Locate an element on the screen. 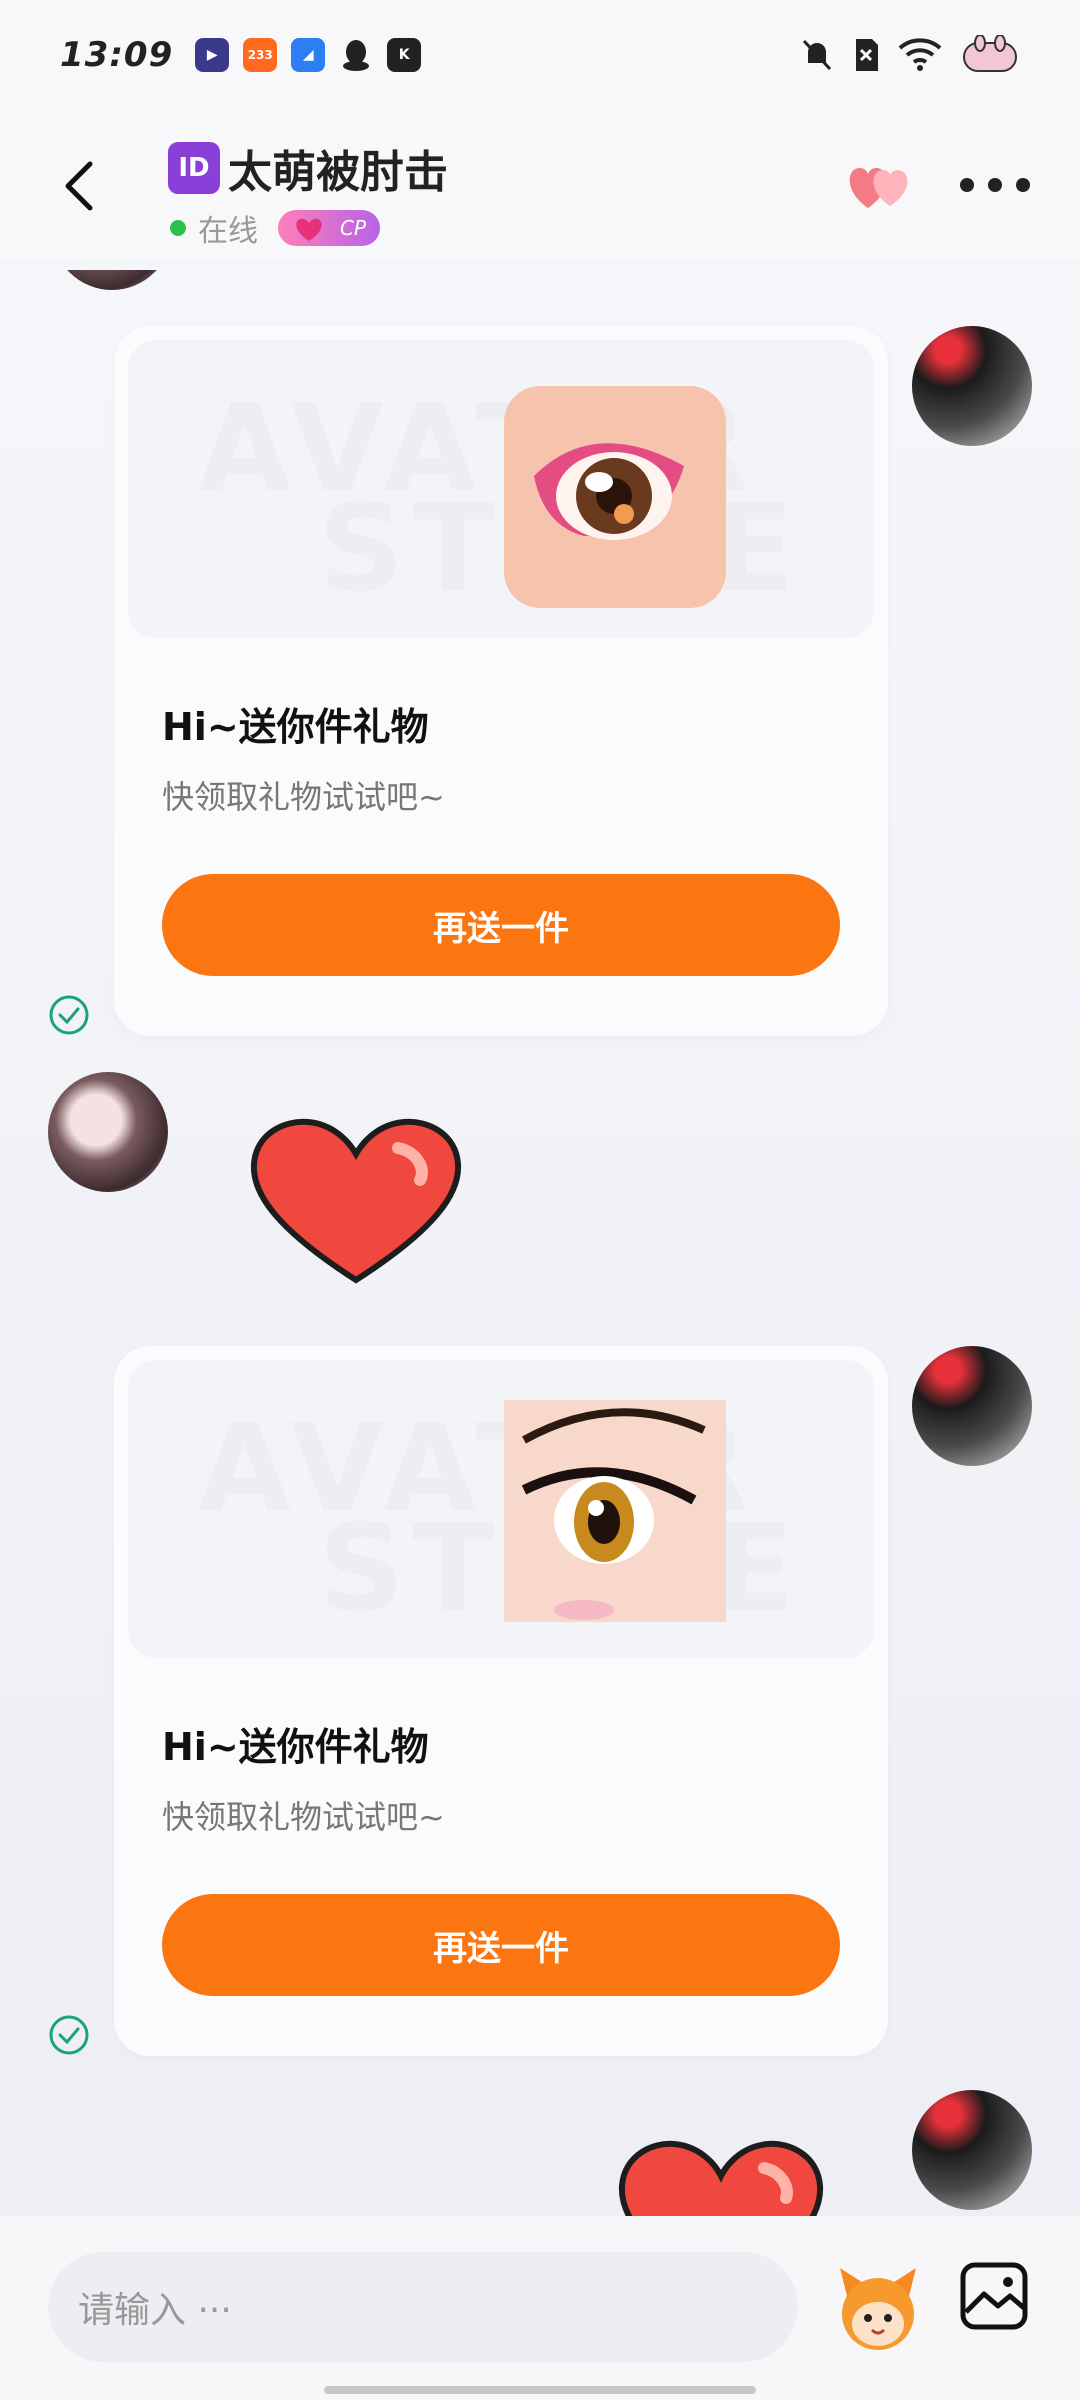  contact-status: 在线 CP is located at coordinates (308, 228).